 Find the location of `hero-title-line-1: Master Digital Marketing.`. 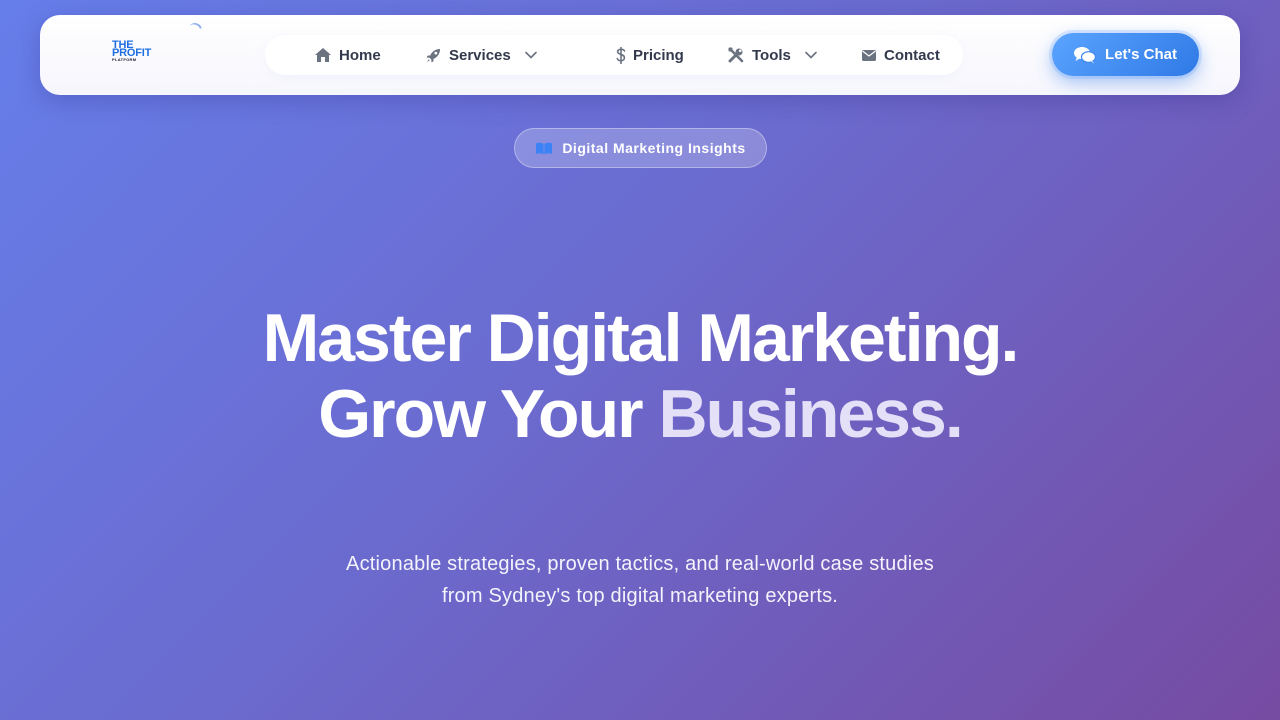

hero-title-line-1: Master Digital Marketing. is located at coordinates (641, 338).